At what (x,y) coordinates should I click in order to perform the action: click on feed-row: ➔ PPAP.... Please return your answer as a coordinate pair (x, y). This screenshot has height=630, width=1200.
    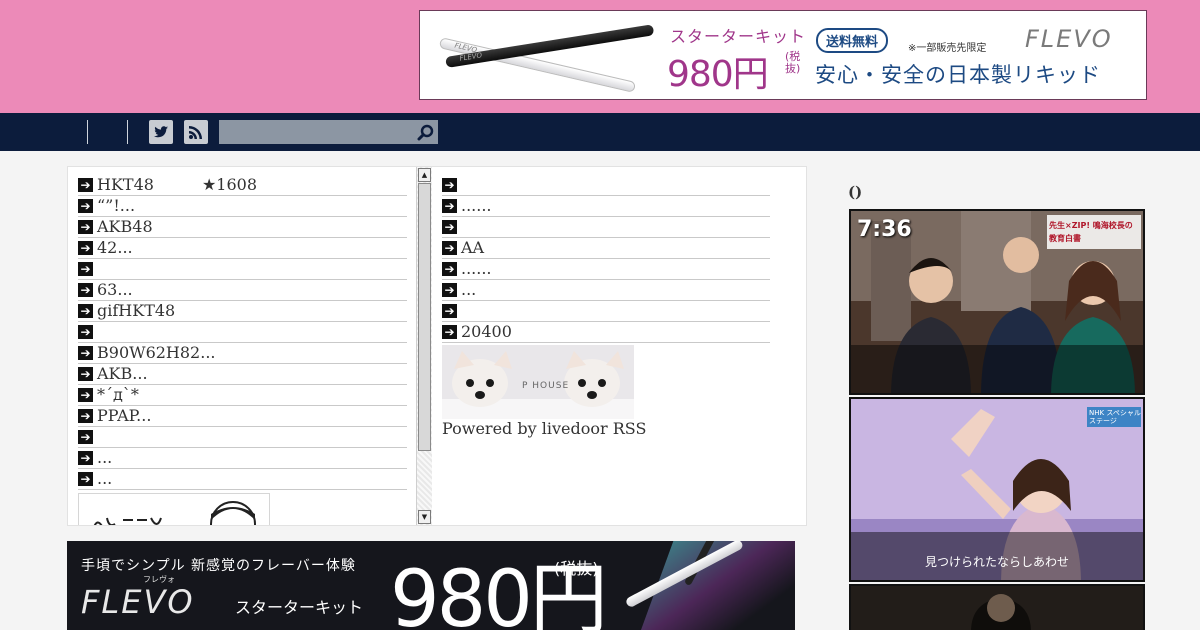
    Looking at the image, I should click on (242, 416).